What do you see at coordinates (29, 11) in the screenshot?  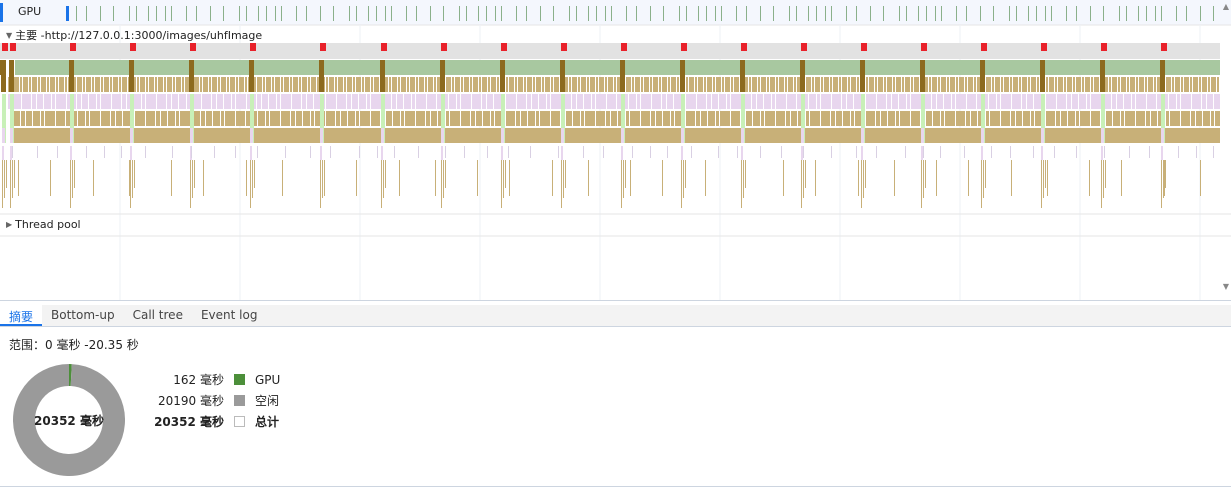 I see `track-gpu: GPU` at bounding box center [29, 11].